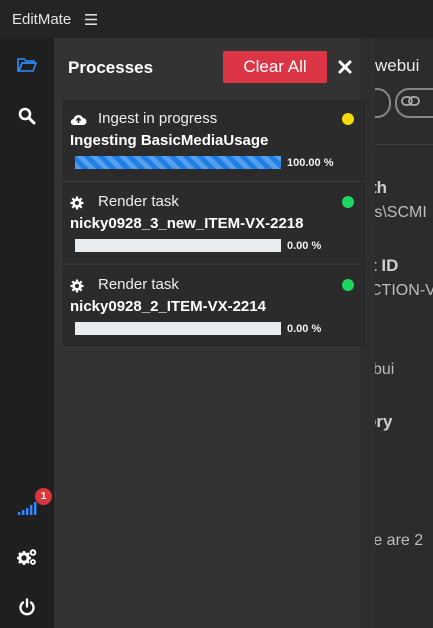 The image size is (433, 628). I want to click on left-nav: 1, so click(27, 333).